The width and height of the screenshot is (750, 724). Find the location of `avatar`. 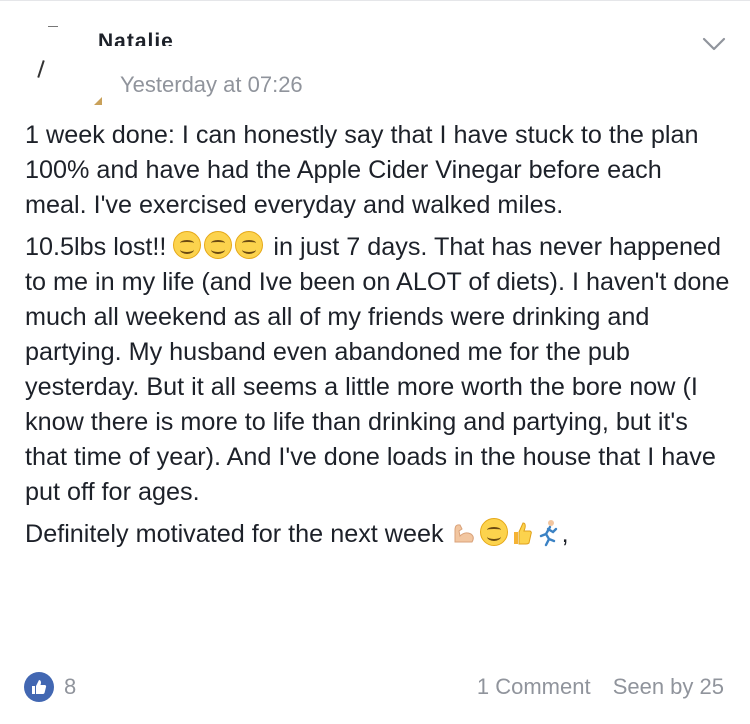

avatar is located at coordinates (63, 64).